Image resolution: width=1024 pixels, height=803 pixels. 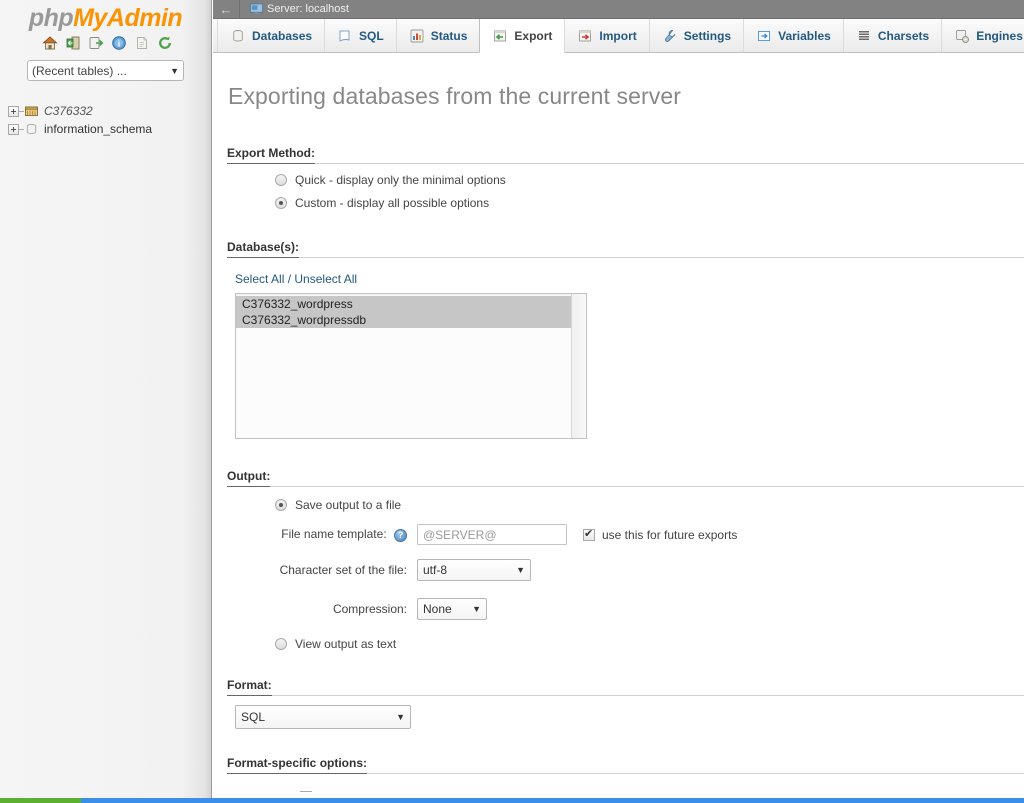 I want to click on tab-settings: Settings, so click(x=696, y=35).